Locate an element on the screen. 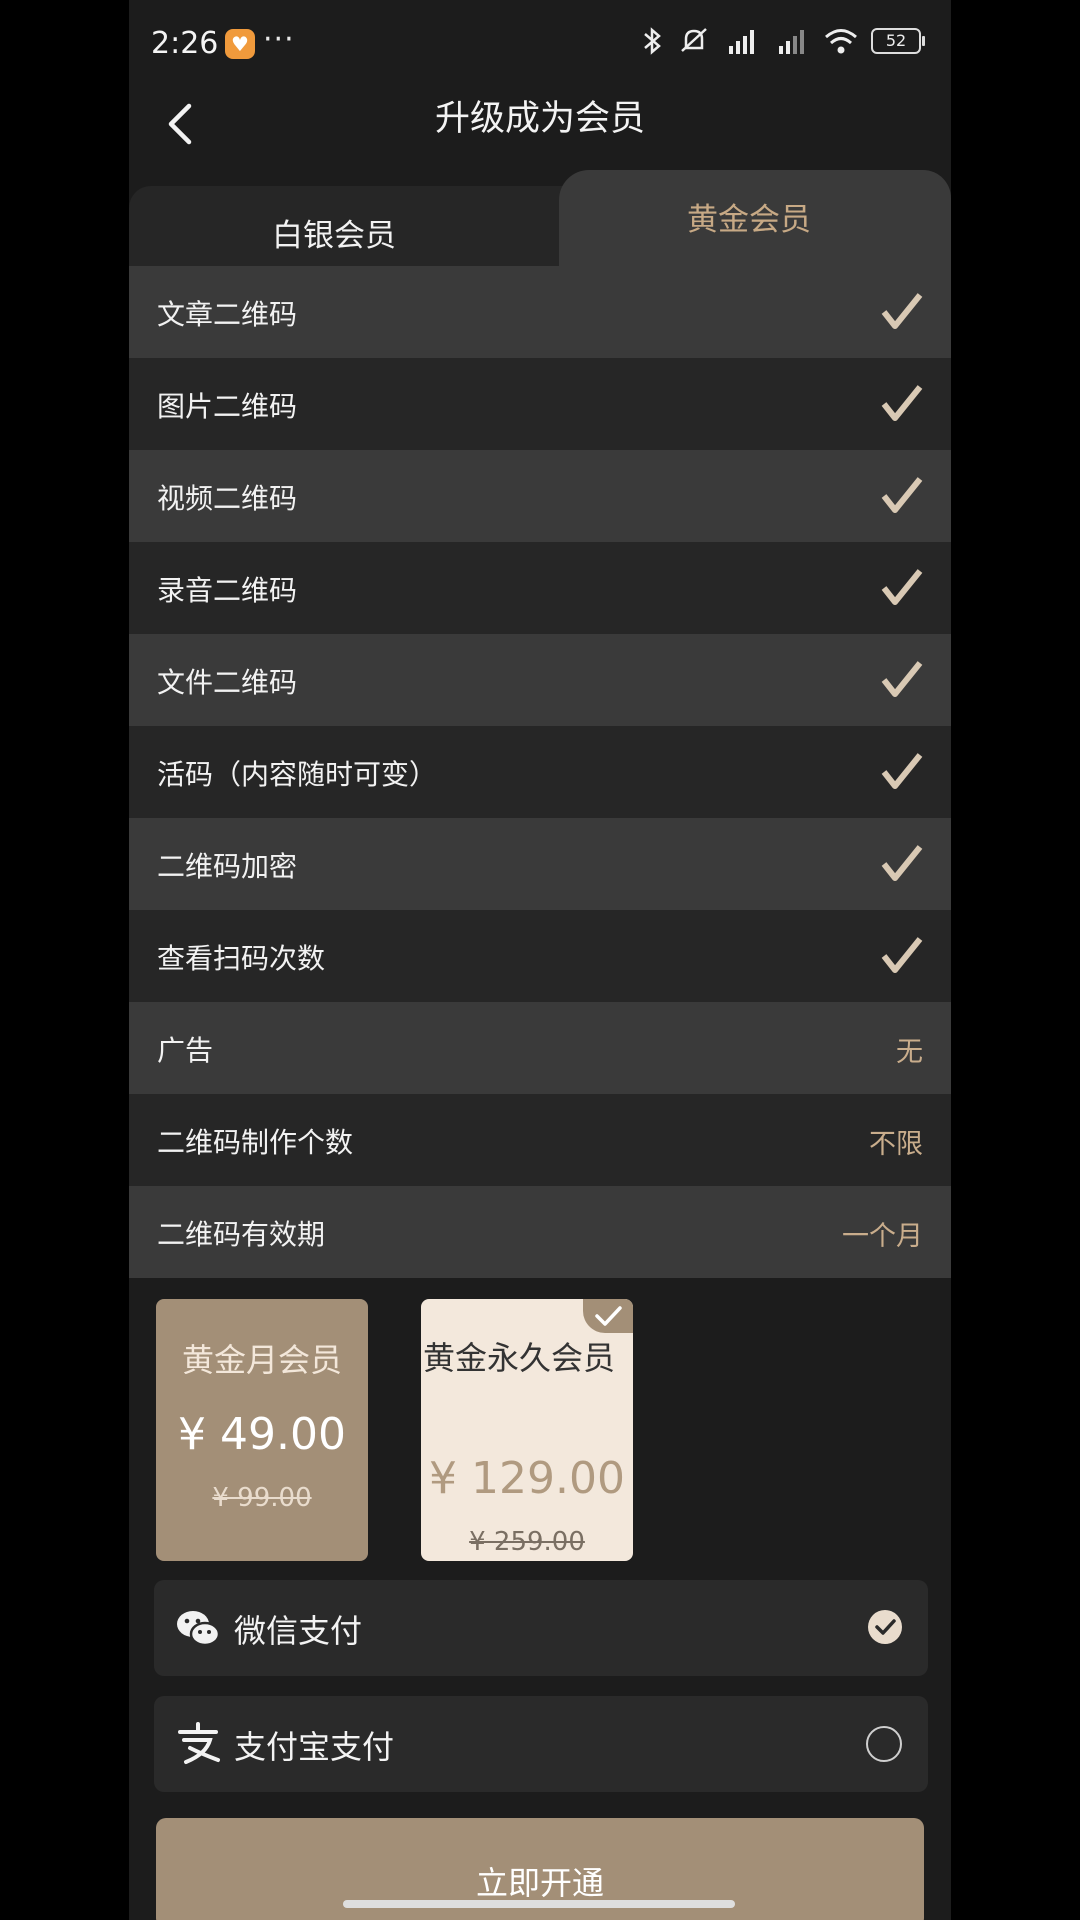  feature-label: 视频二维码 is located at coordinates (227, 498).